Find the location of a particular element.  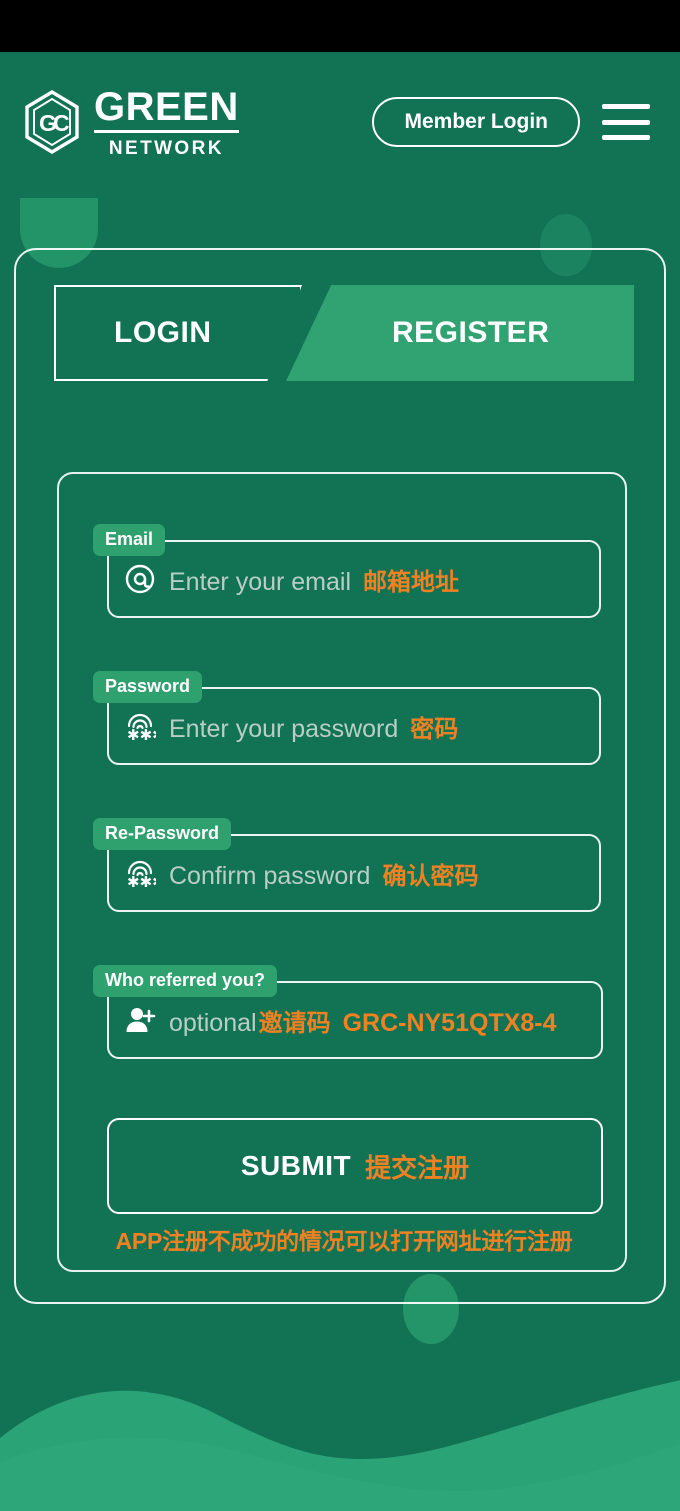

decorative-wave is located at coordinates (340, 1445).